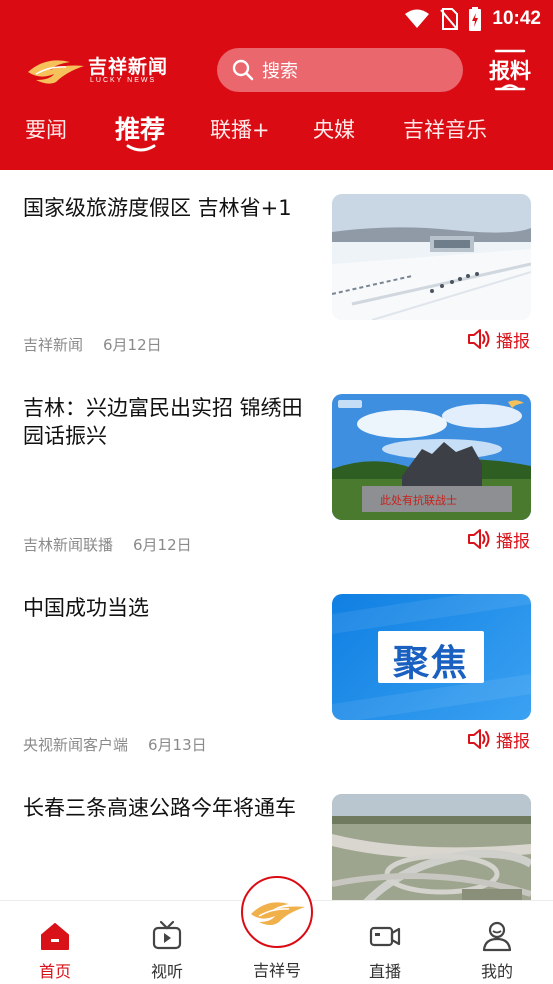 Image resolution: width=553 pixels, height=984 pixels. I want to click on nav-lucky-label: 吉祥号, so click(276, 970).